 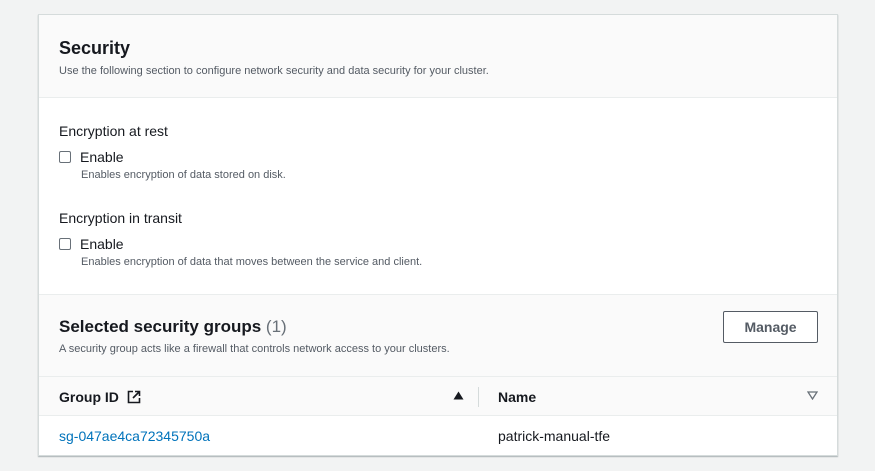 What do you see at coordinates (263, 397) in the screenshot?
I see `column-header-group-id: Group ID` at bounding box center [263, 397].